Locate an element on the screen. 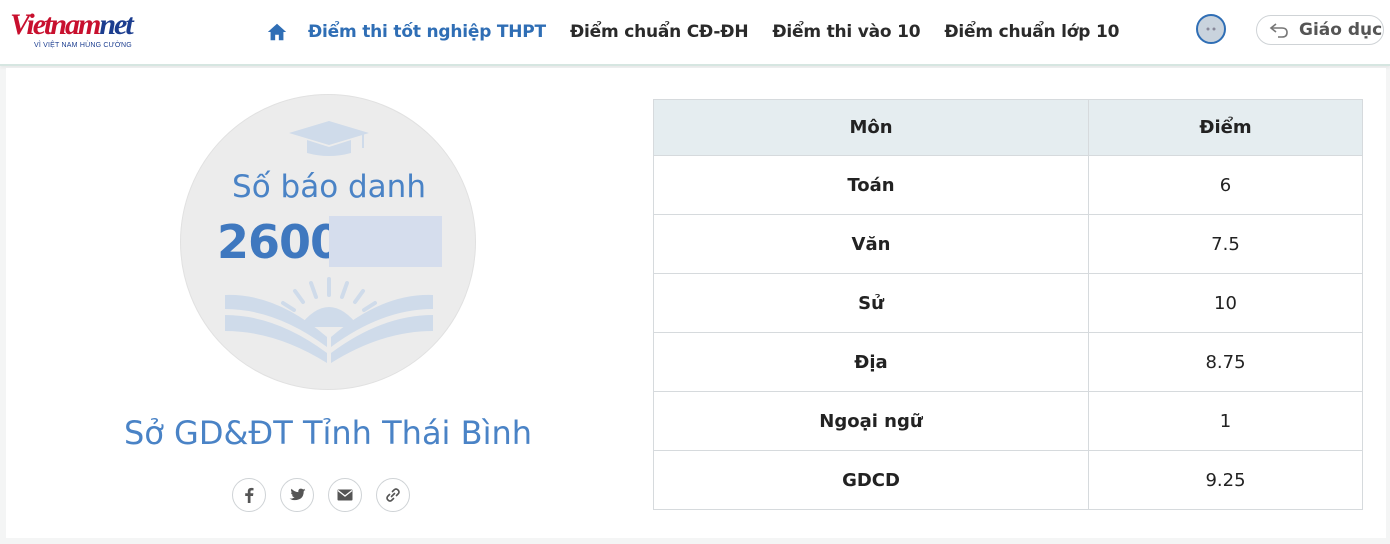 This screenshot has height=544, width=1390. table-row: Địa 8.75 is located at coordinates (1008, 362).